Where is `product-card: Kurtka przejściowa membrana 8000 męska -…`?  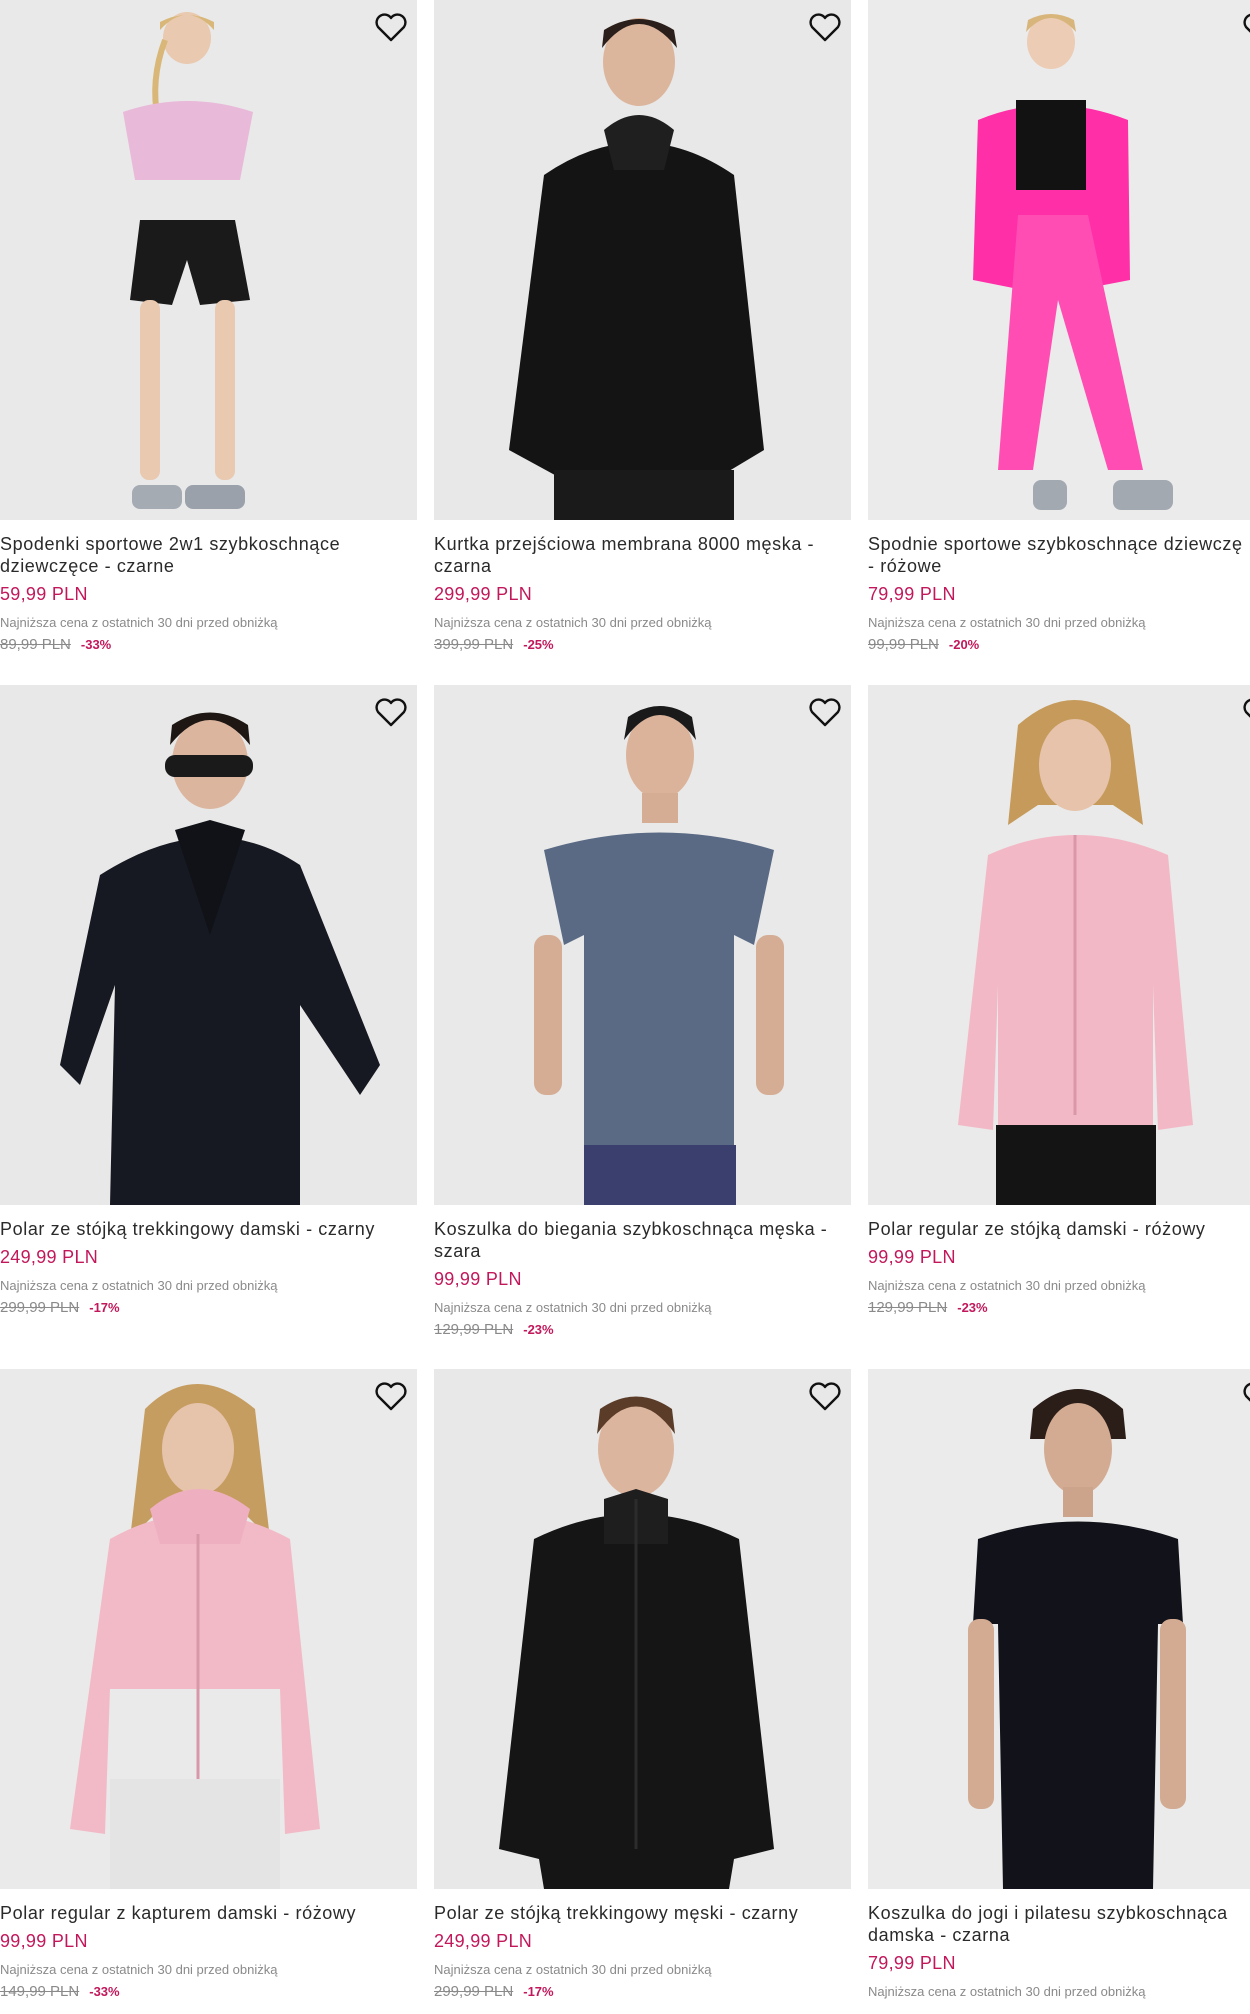
product-card: Kurtka przejściowa membrana 8000 męska -… is located at coordinates (642, 327).